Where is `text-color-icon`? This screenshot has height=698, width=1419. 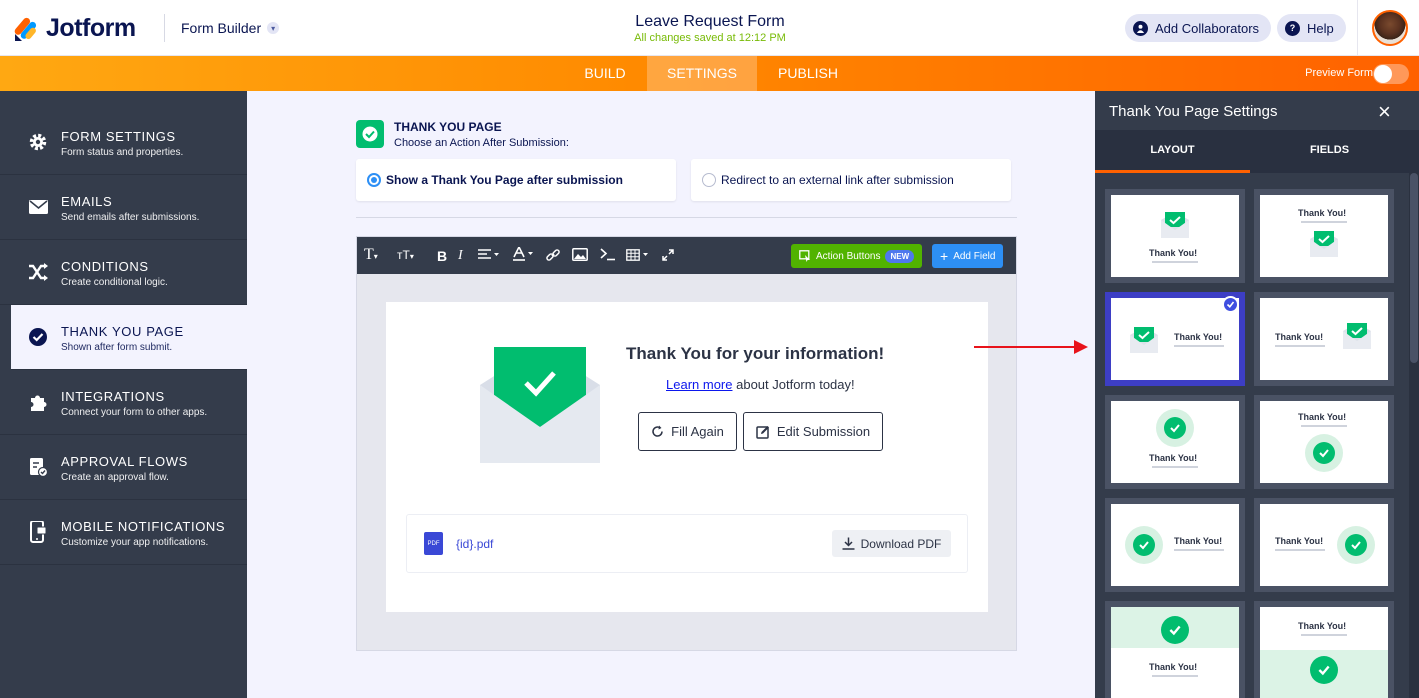
text-color-icon is located at coordinates (524, 254).